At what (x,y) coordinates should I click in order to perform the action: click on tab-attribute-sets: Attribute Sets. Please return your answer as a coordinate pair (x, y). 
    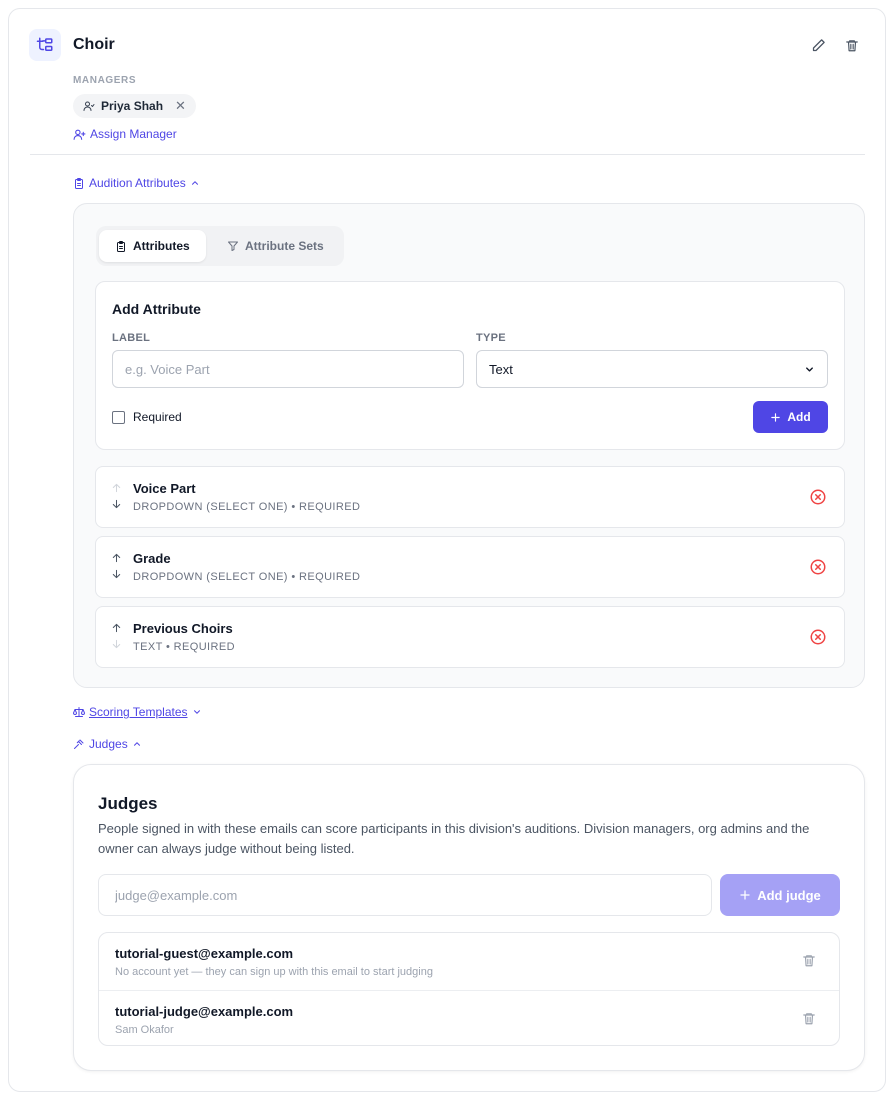
    Looking at the image, I should click on (275, 246).